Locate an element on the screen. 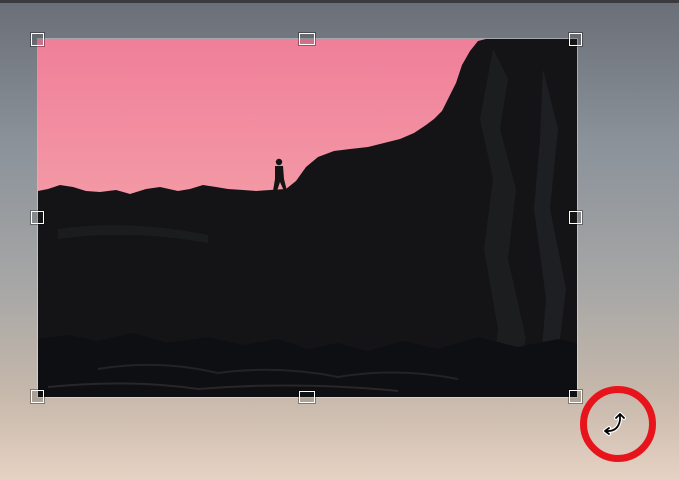 This screenshot has width=679, height=480. resize-handle-top-left is located at coordinates (37, 39).